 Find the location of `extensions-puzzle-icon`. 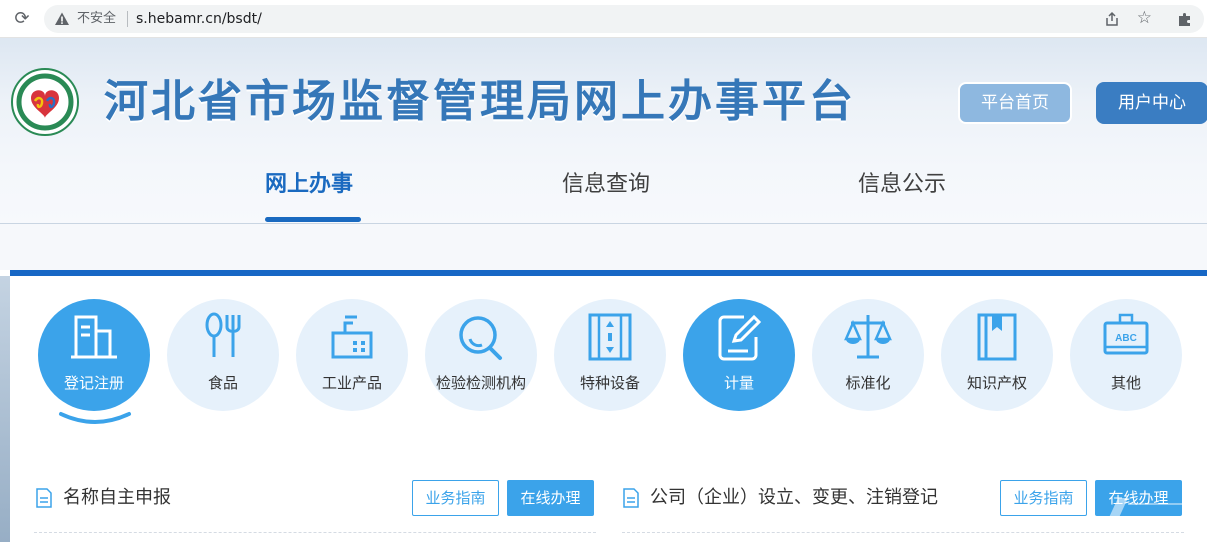

extensions-puzzle-icon is located at coordinates (1185, 19).